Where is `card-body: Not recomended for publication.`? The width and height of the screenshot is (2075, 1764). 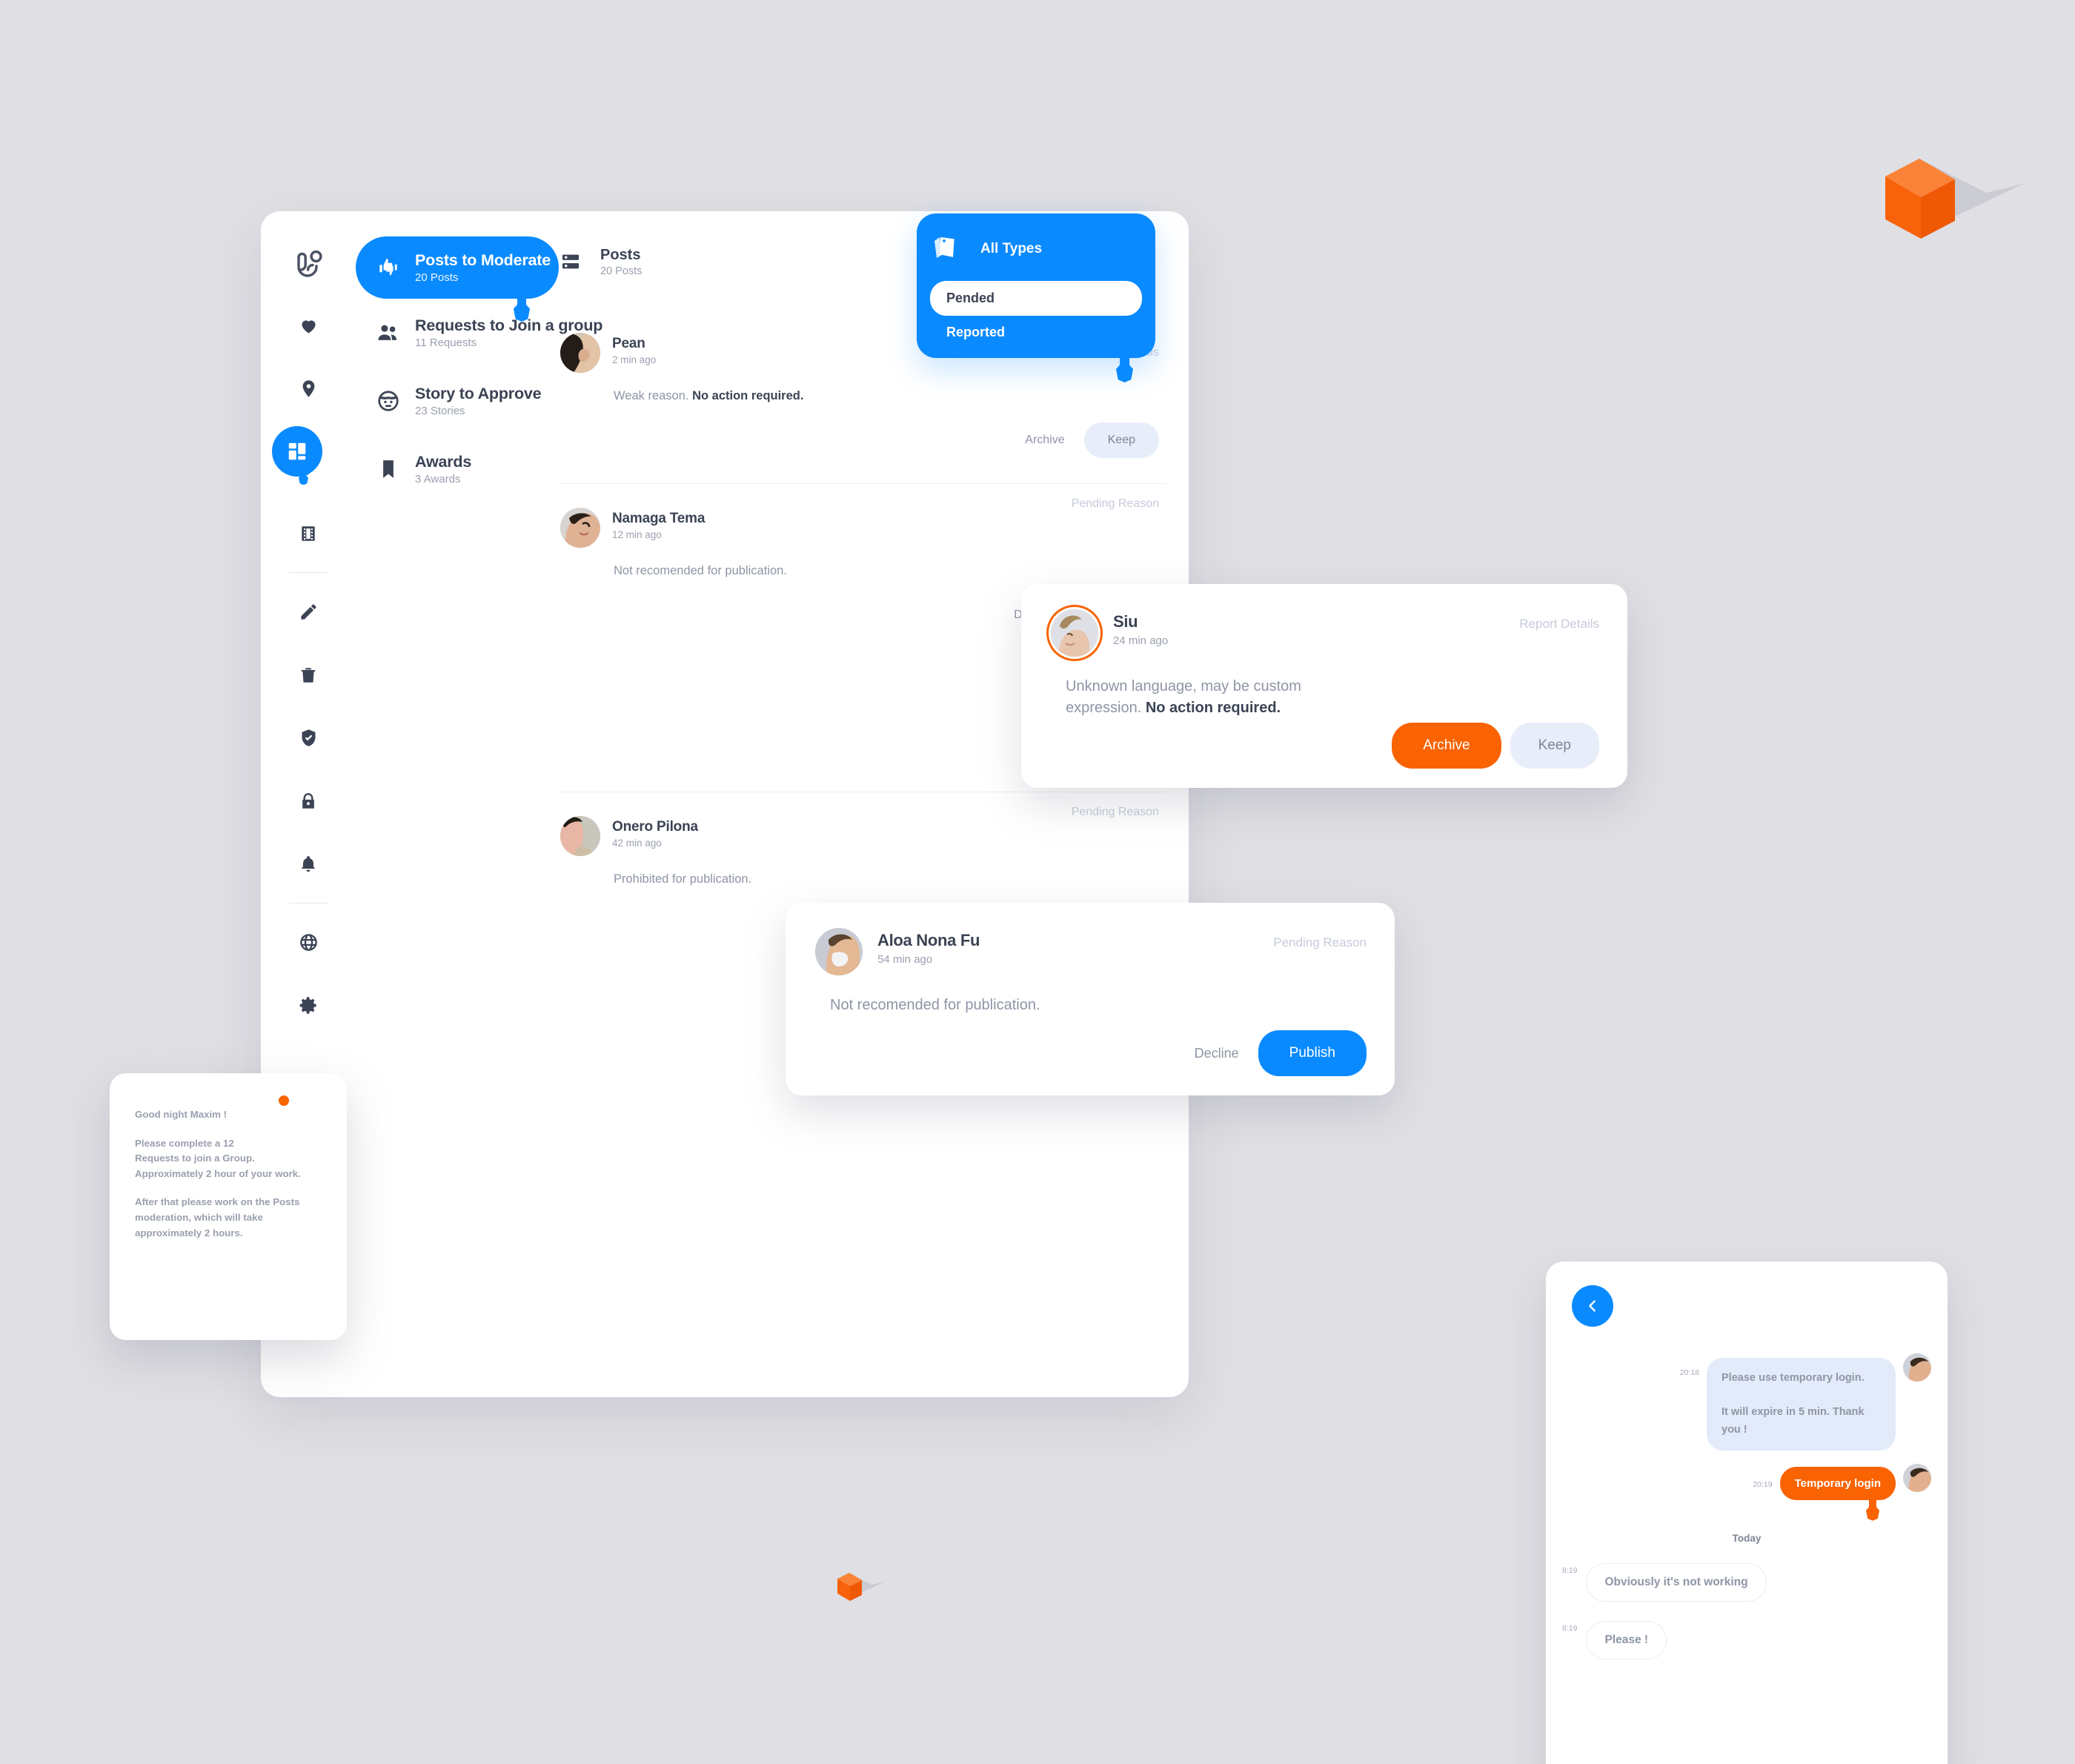
card-body: Not recomended for publication. is located at coordinates (935, 1005).